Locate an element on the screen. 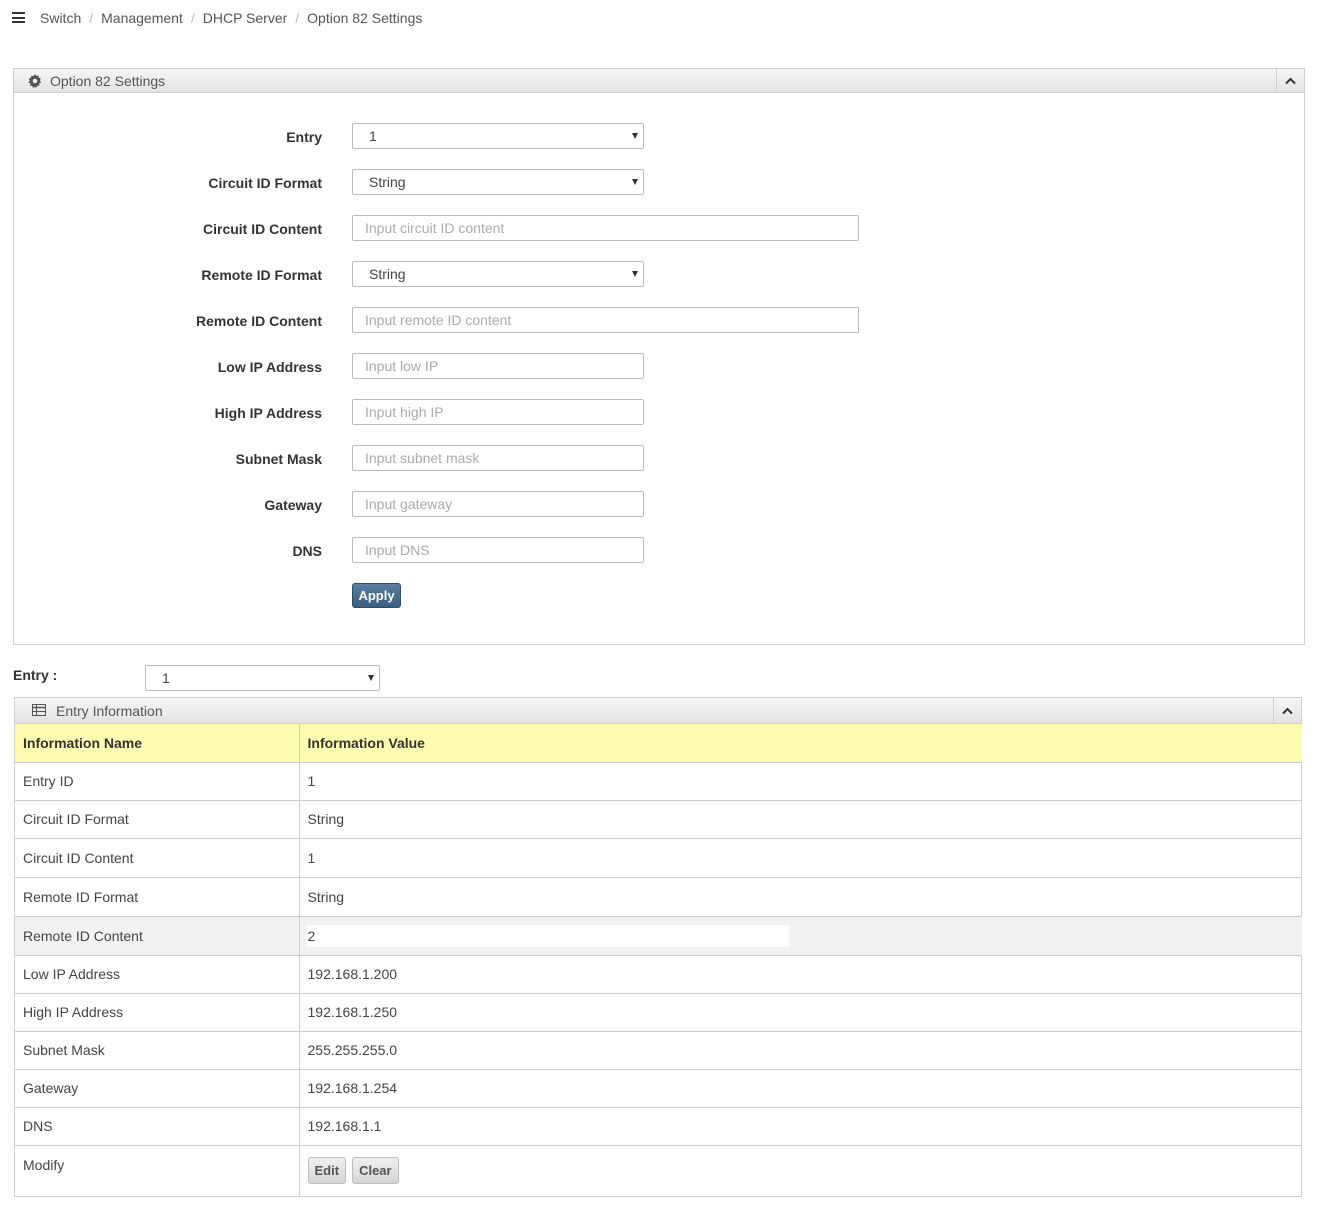 This screenshot has height=1213, width=1319. row-name: Low IP Address is located at coordinates (157, 974).